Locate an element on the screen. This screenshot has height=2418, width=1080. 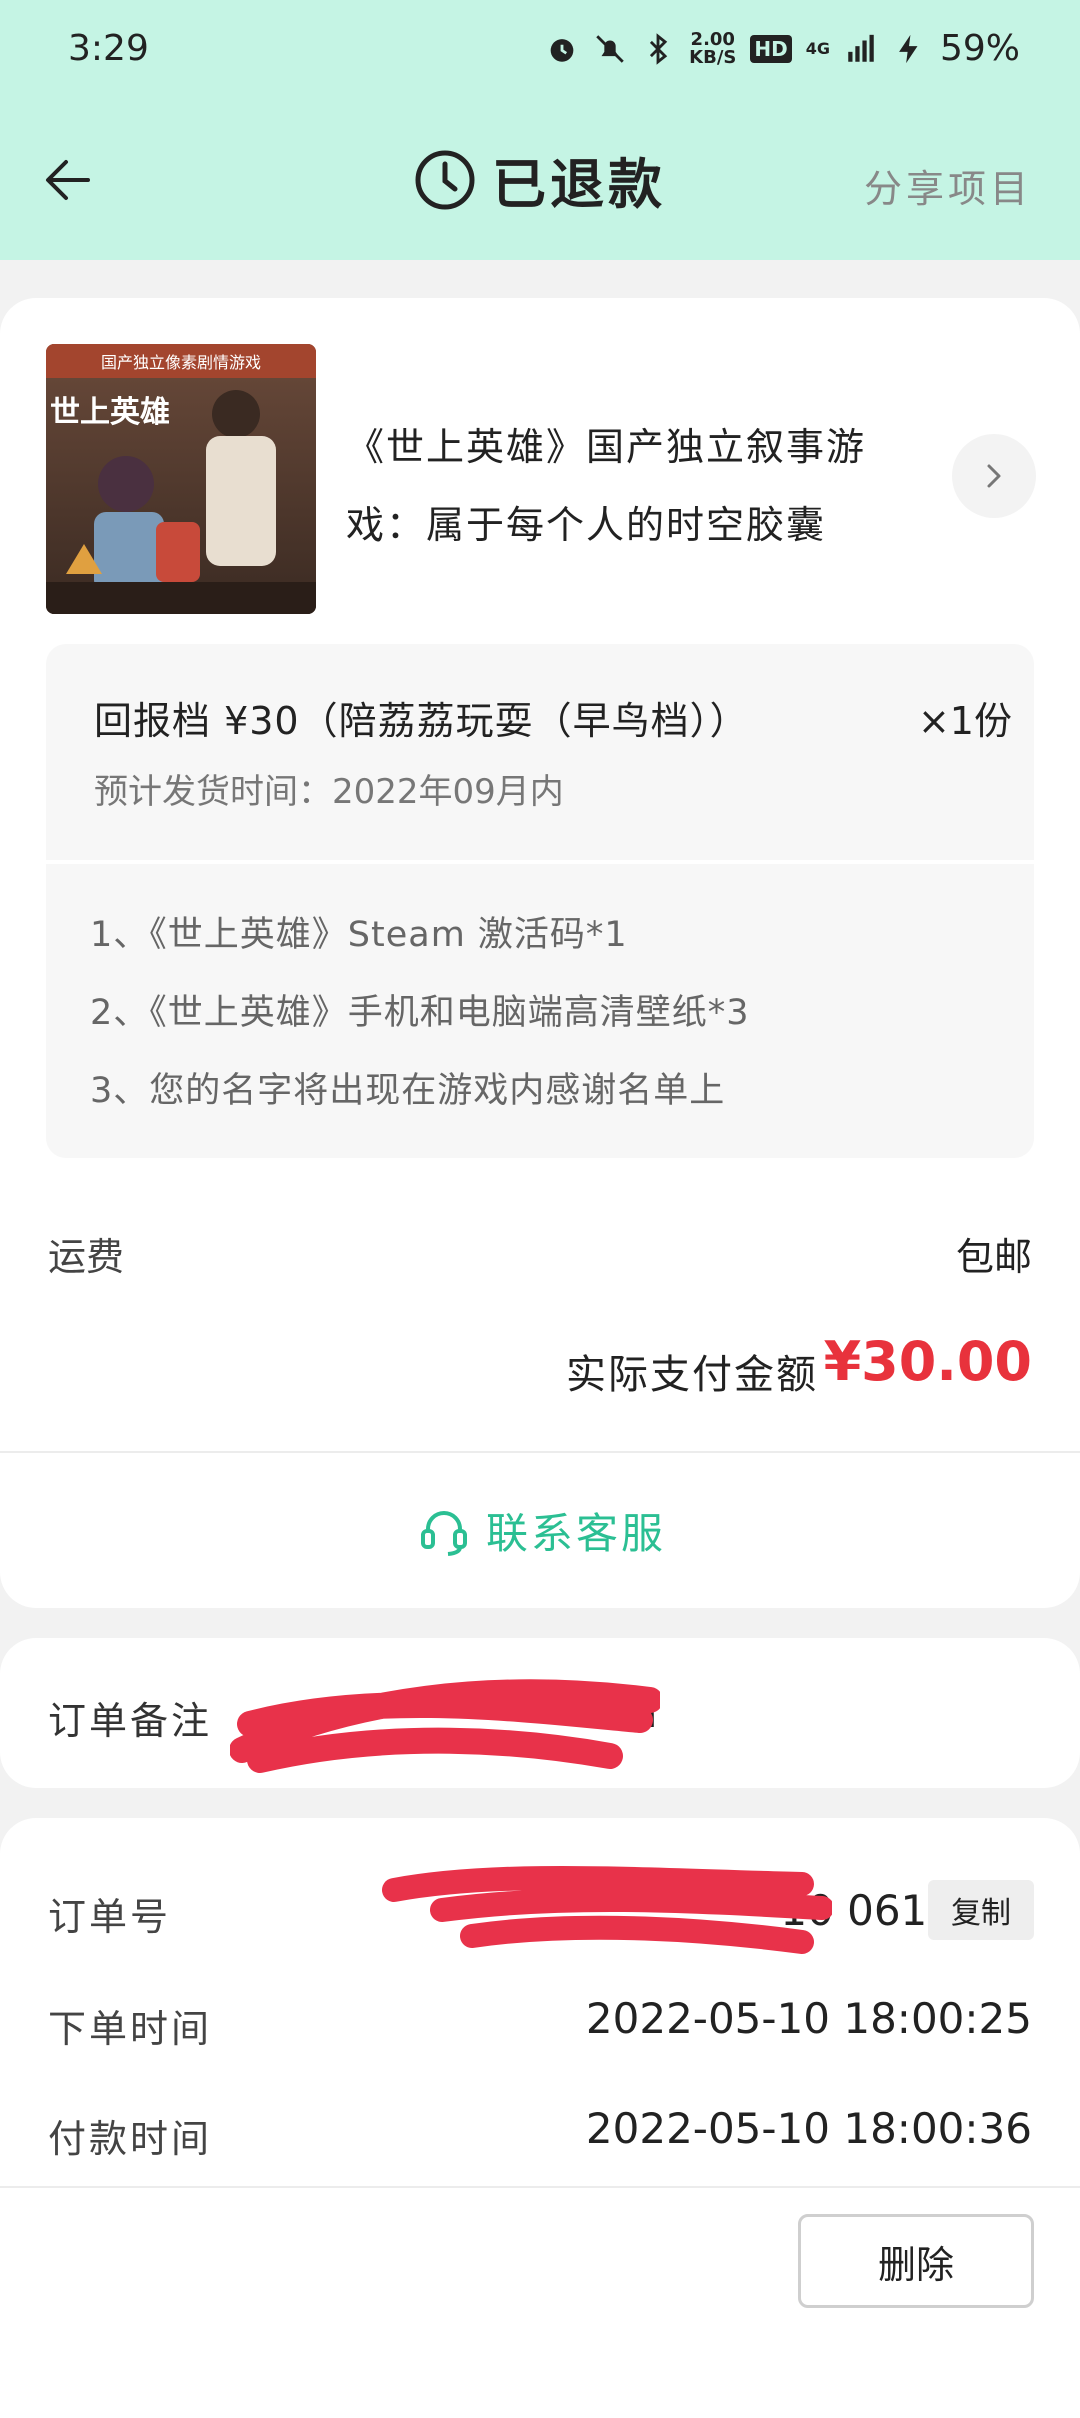
cover-subtitle: 国产独立像素剧情游戏 is located at coordinates (181, 362).